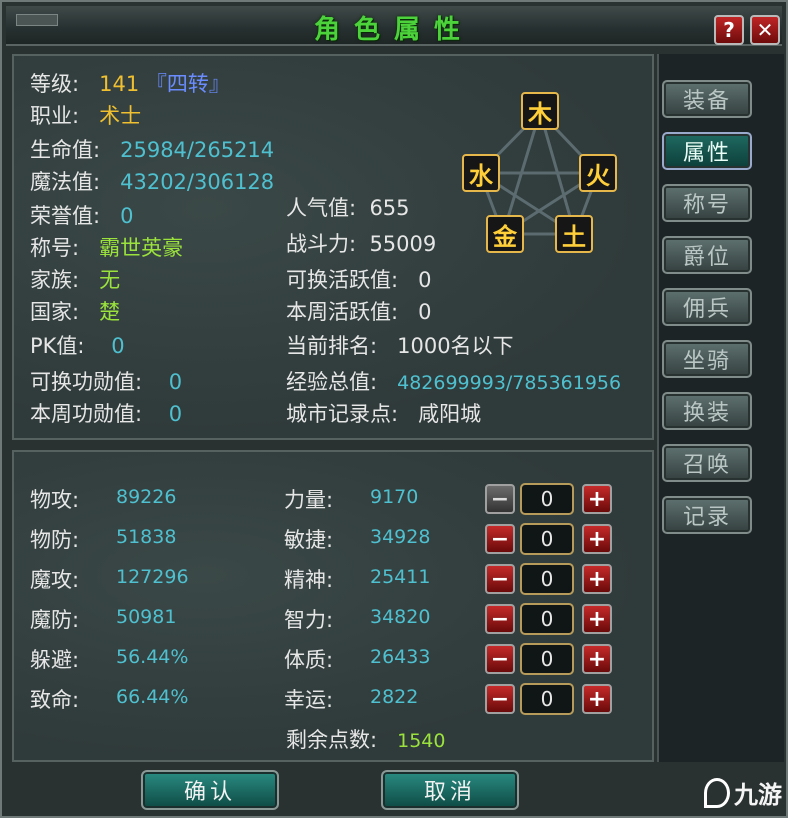 This screenshot has width=788, height=818. Describe the element at coordinates (309, 620) in the screenshot. I see `attribute-label: 智力:` at that location.